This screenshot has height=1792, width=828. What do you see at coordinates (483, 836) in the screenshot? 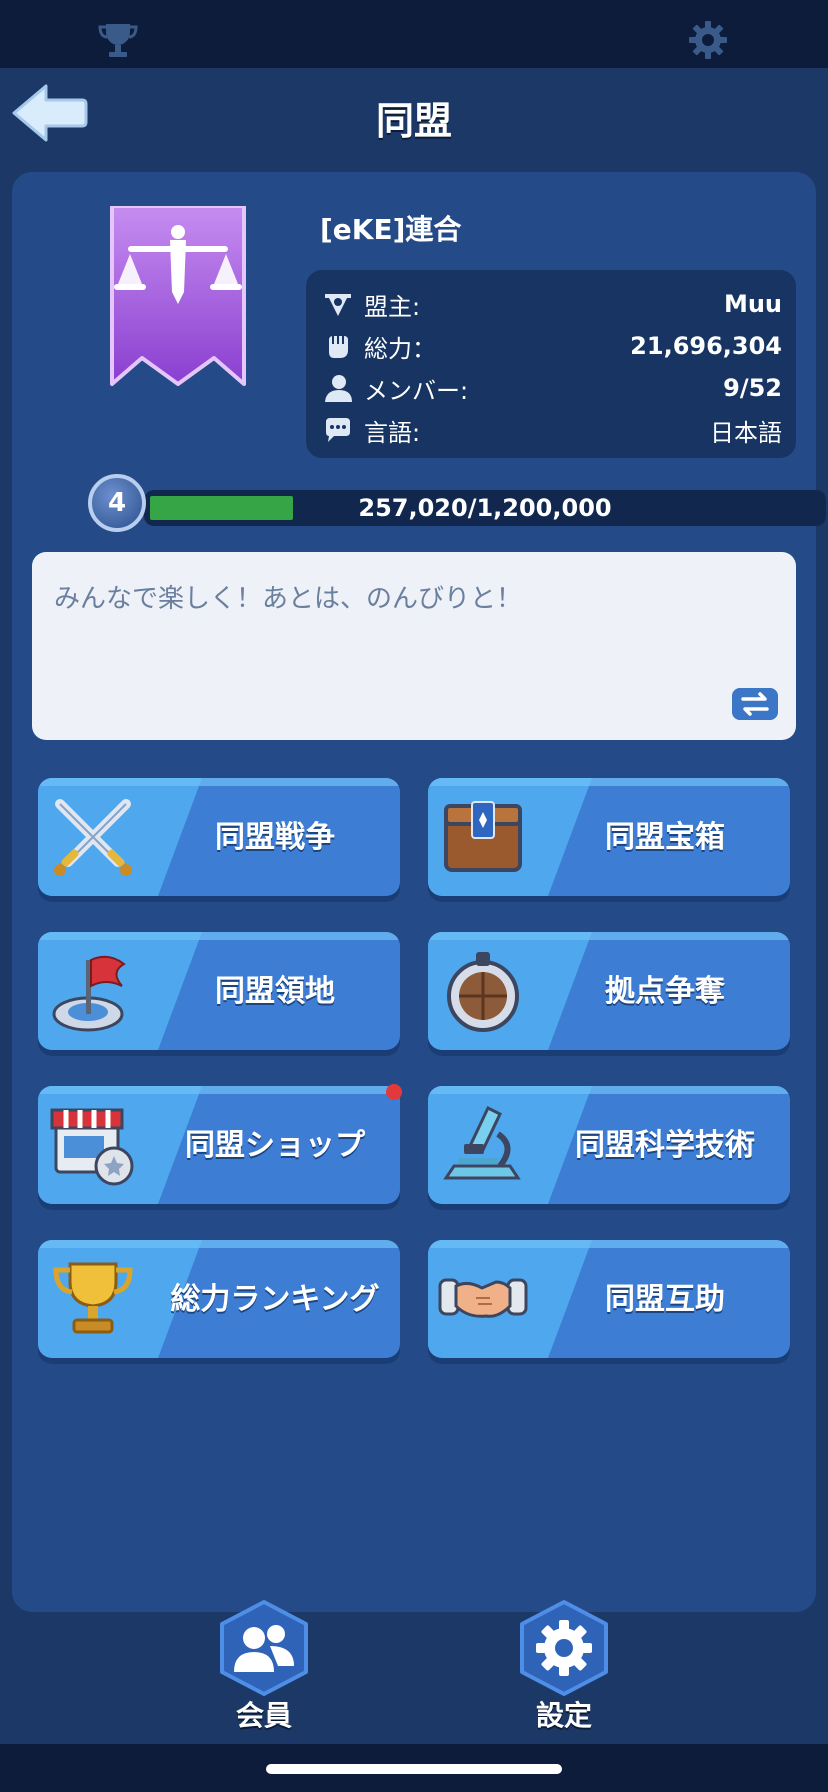
I see `treasure-chest-icon` at bounding box center [483, 836].